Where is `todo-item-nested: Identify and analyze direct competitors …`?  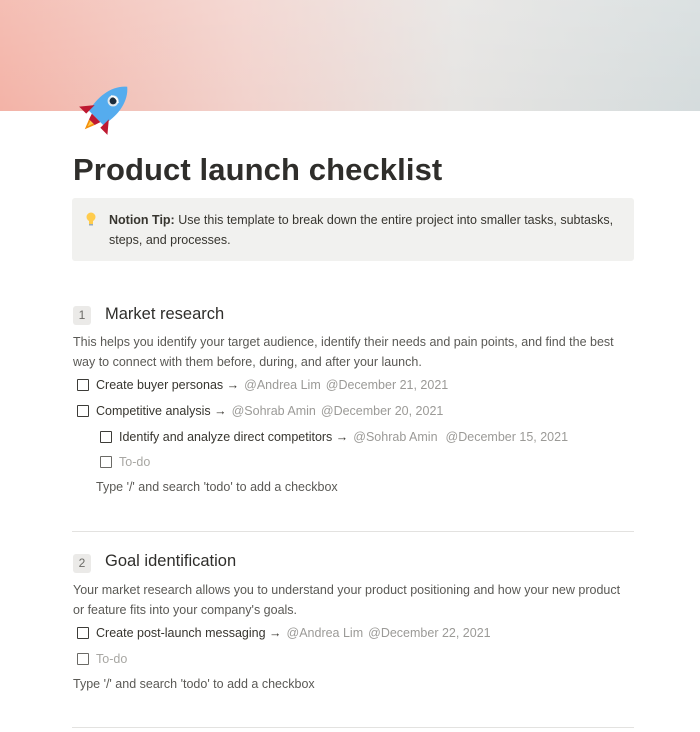 todo-item-nested: Identify and analyze direct competitors … is located at coordinates (334, 437).